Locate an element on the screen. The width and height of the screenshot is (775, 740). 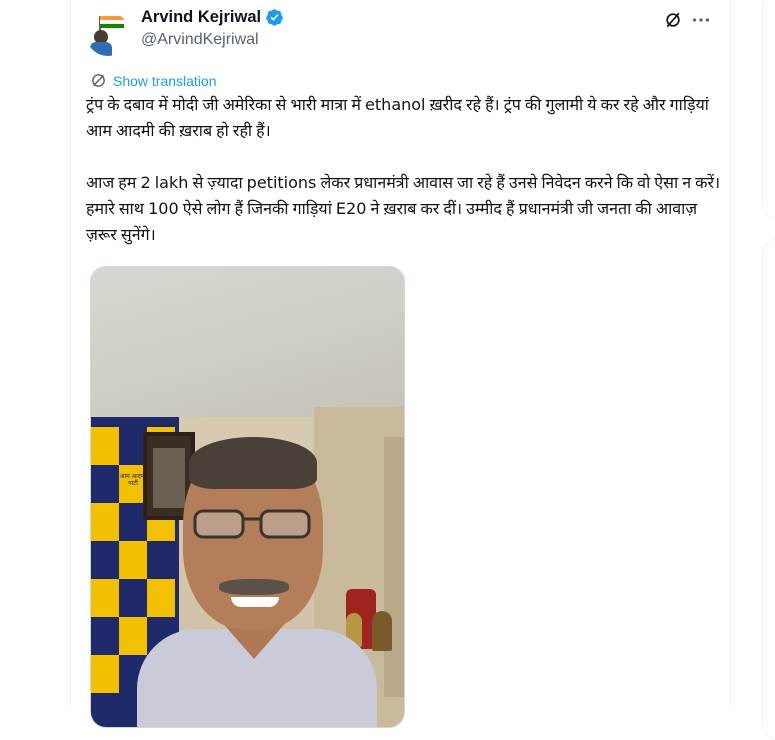
user-handle: @ArvindKejriwal is located at coordinates (200, 40).